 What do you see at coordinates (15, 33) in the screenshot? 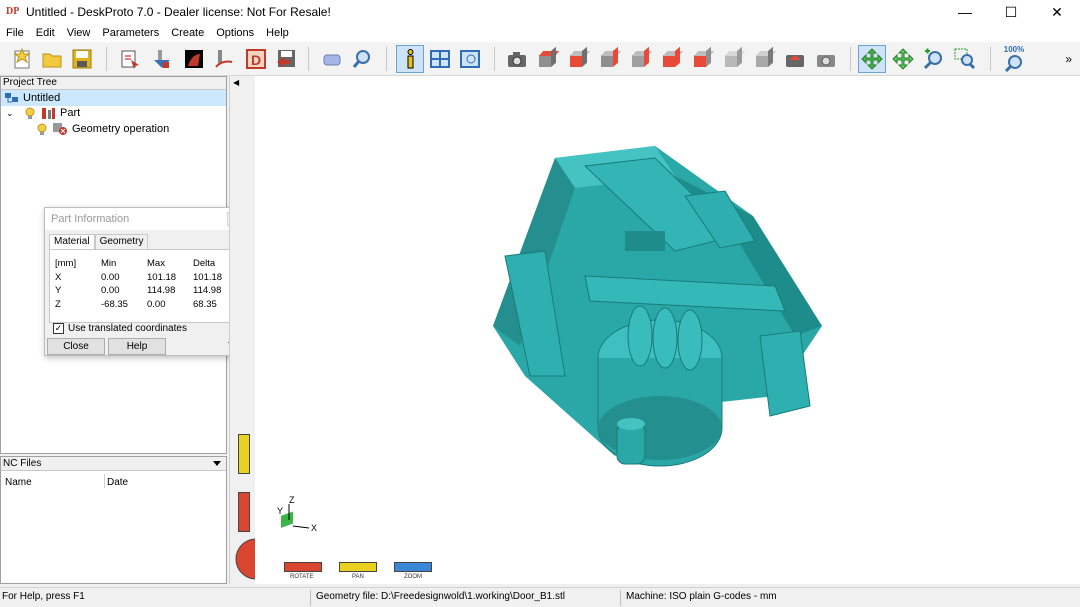
I see `menu-file: File` at bounding box center [15, 33].